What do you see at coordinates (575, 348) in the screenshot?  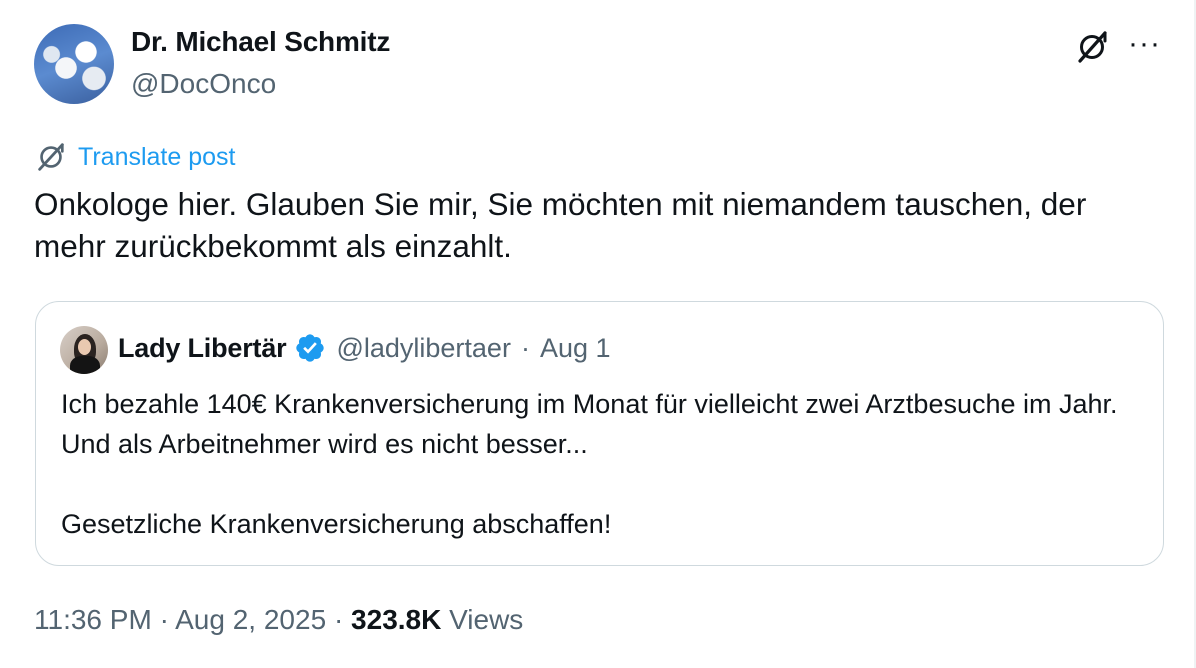 I see `quoted-post-date: Aug 1` at bounding box center [575, 348].